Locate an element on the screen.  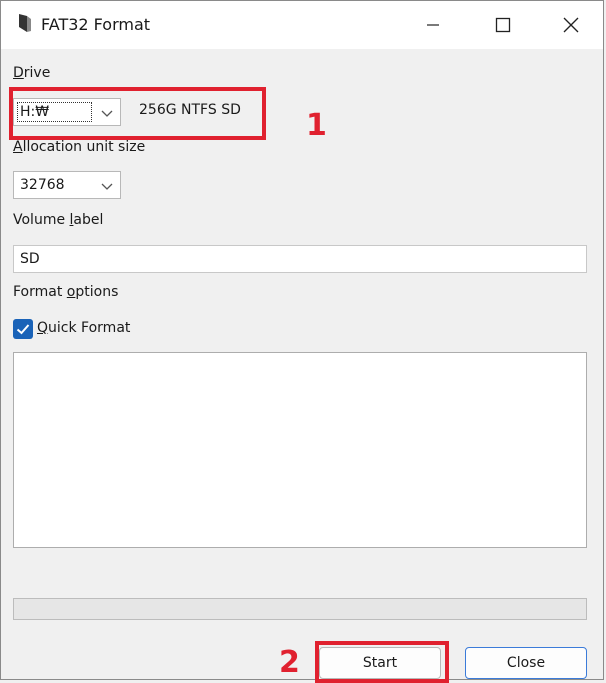
format-options-label: Format options is located at coordinates (65, 292).